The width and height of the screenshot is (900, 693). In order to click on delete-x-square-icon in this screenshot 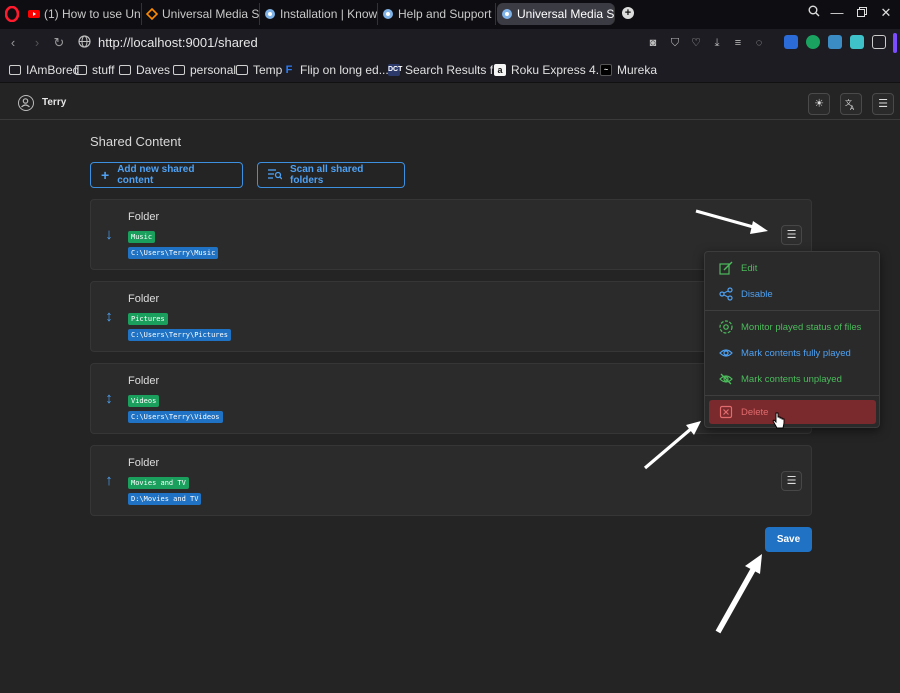, I will do `click(726, 412)`.